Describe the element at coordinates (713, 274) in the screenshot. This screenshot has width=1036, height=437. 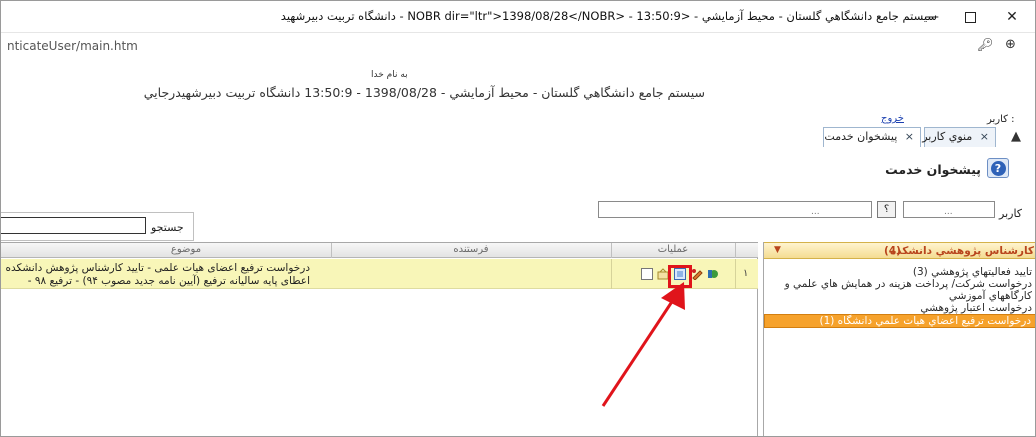
I see `forward-icon` at that location.